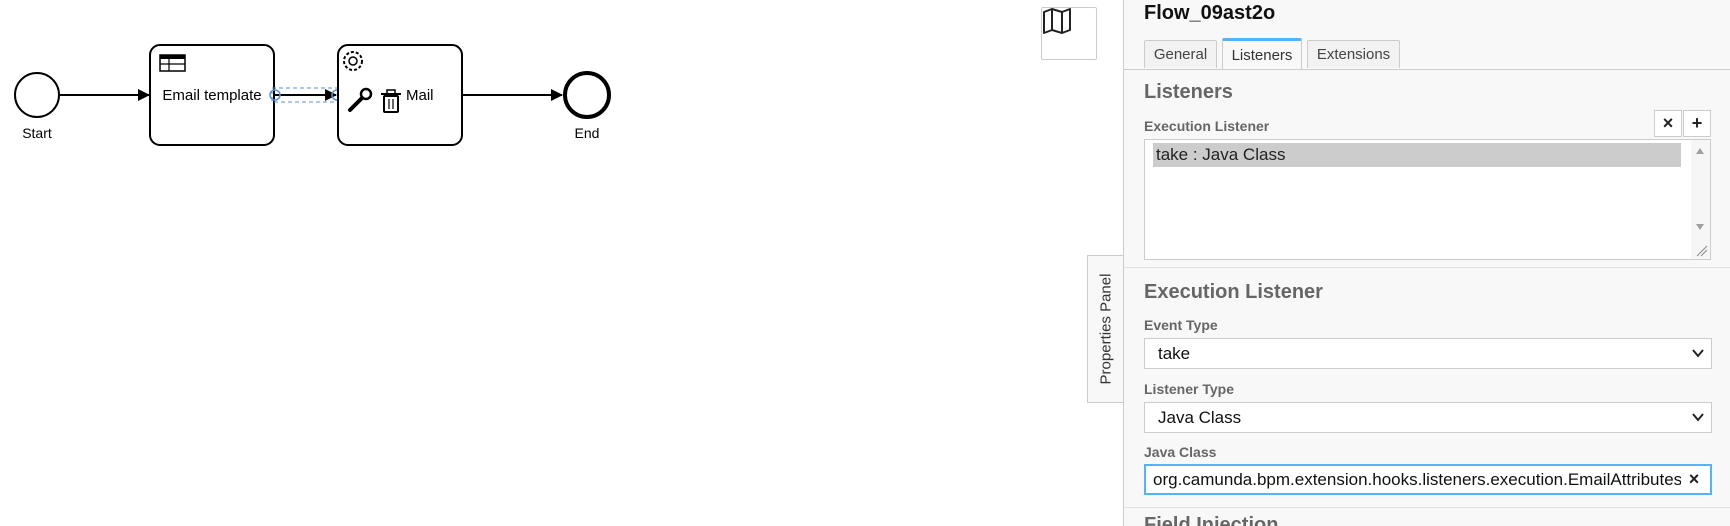 This screenshot has width=1730, height=526. Describe the element at coordinates (1210, 13) in the screenshot. I see `panel-title: Flow_09ast2o` at that location.